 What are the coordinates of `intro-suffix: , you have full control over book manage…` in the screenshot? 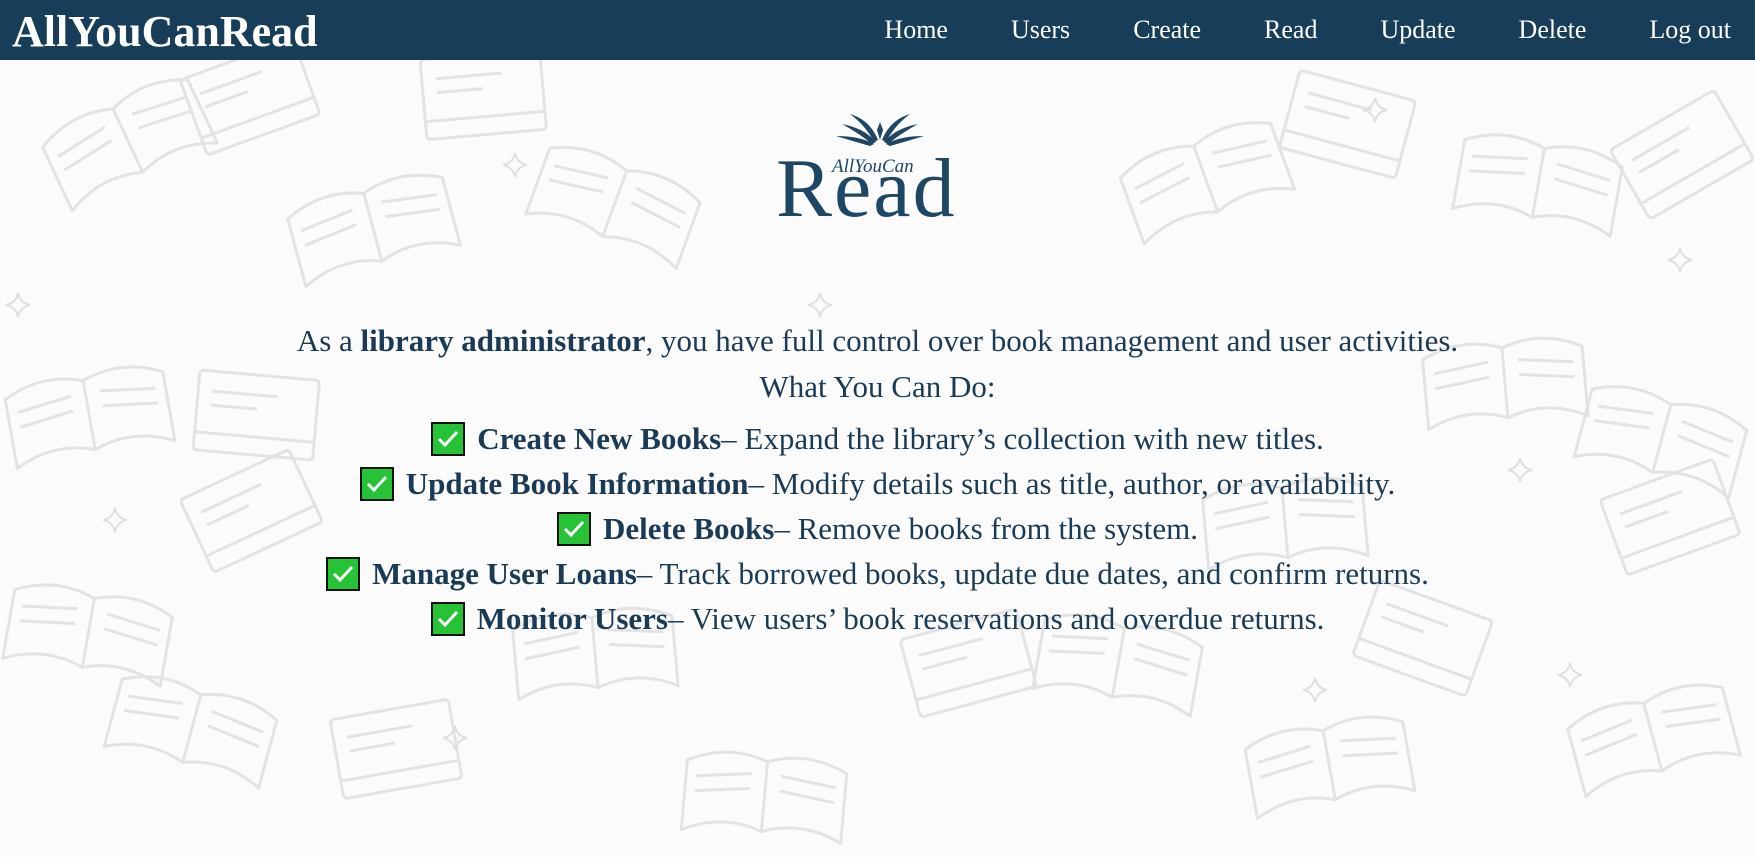 It's located at (1052, 340).